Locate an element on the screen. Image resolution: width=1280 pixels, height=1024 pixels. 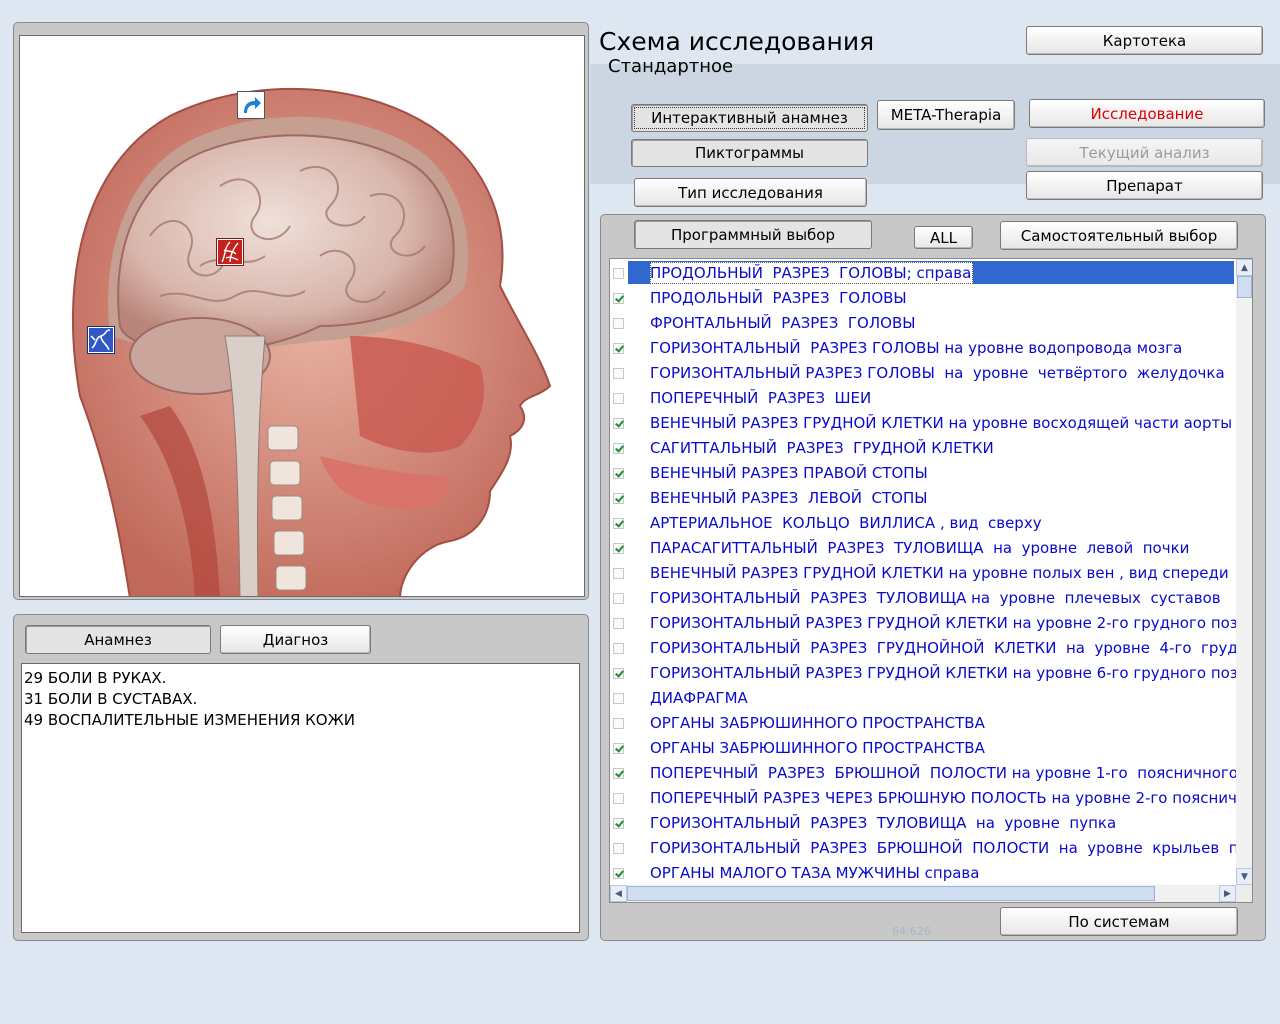
kartoteka-button: Картотека is located at coordinates (1144, 40).